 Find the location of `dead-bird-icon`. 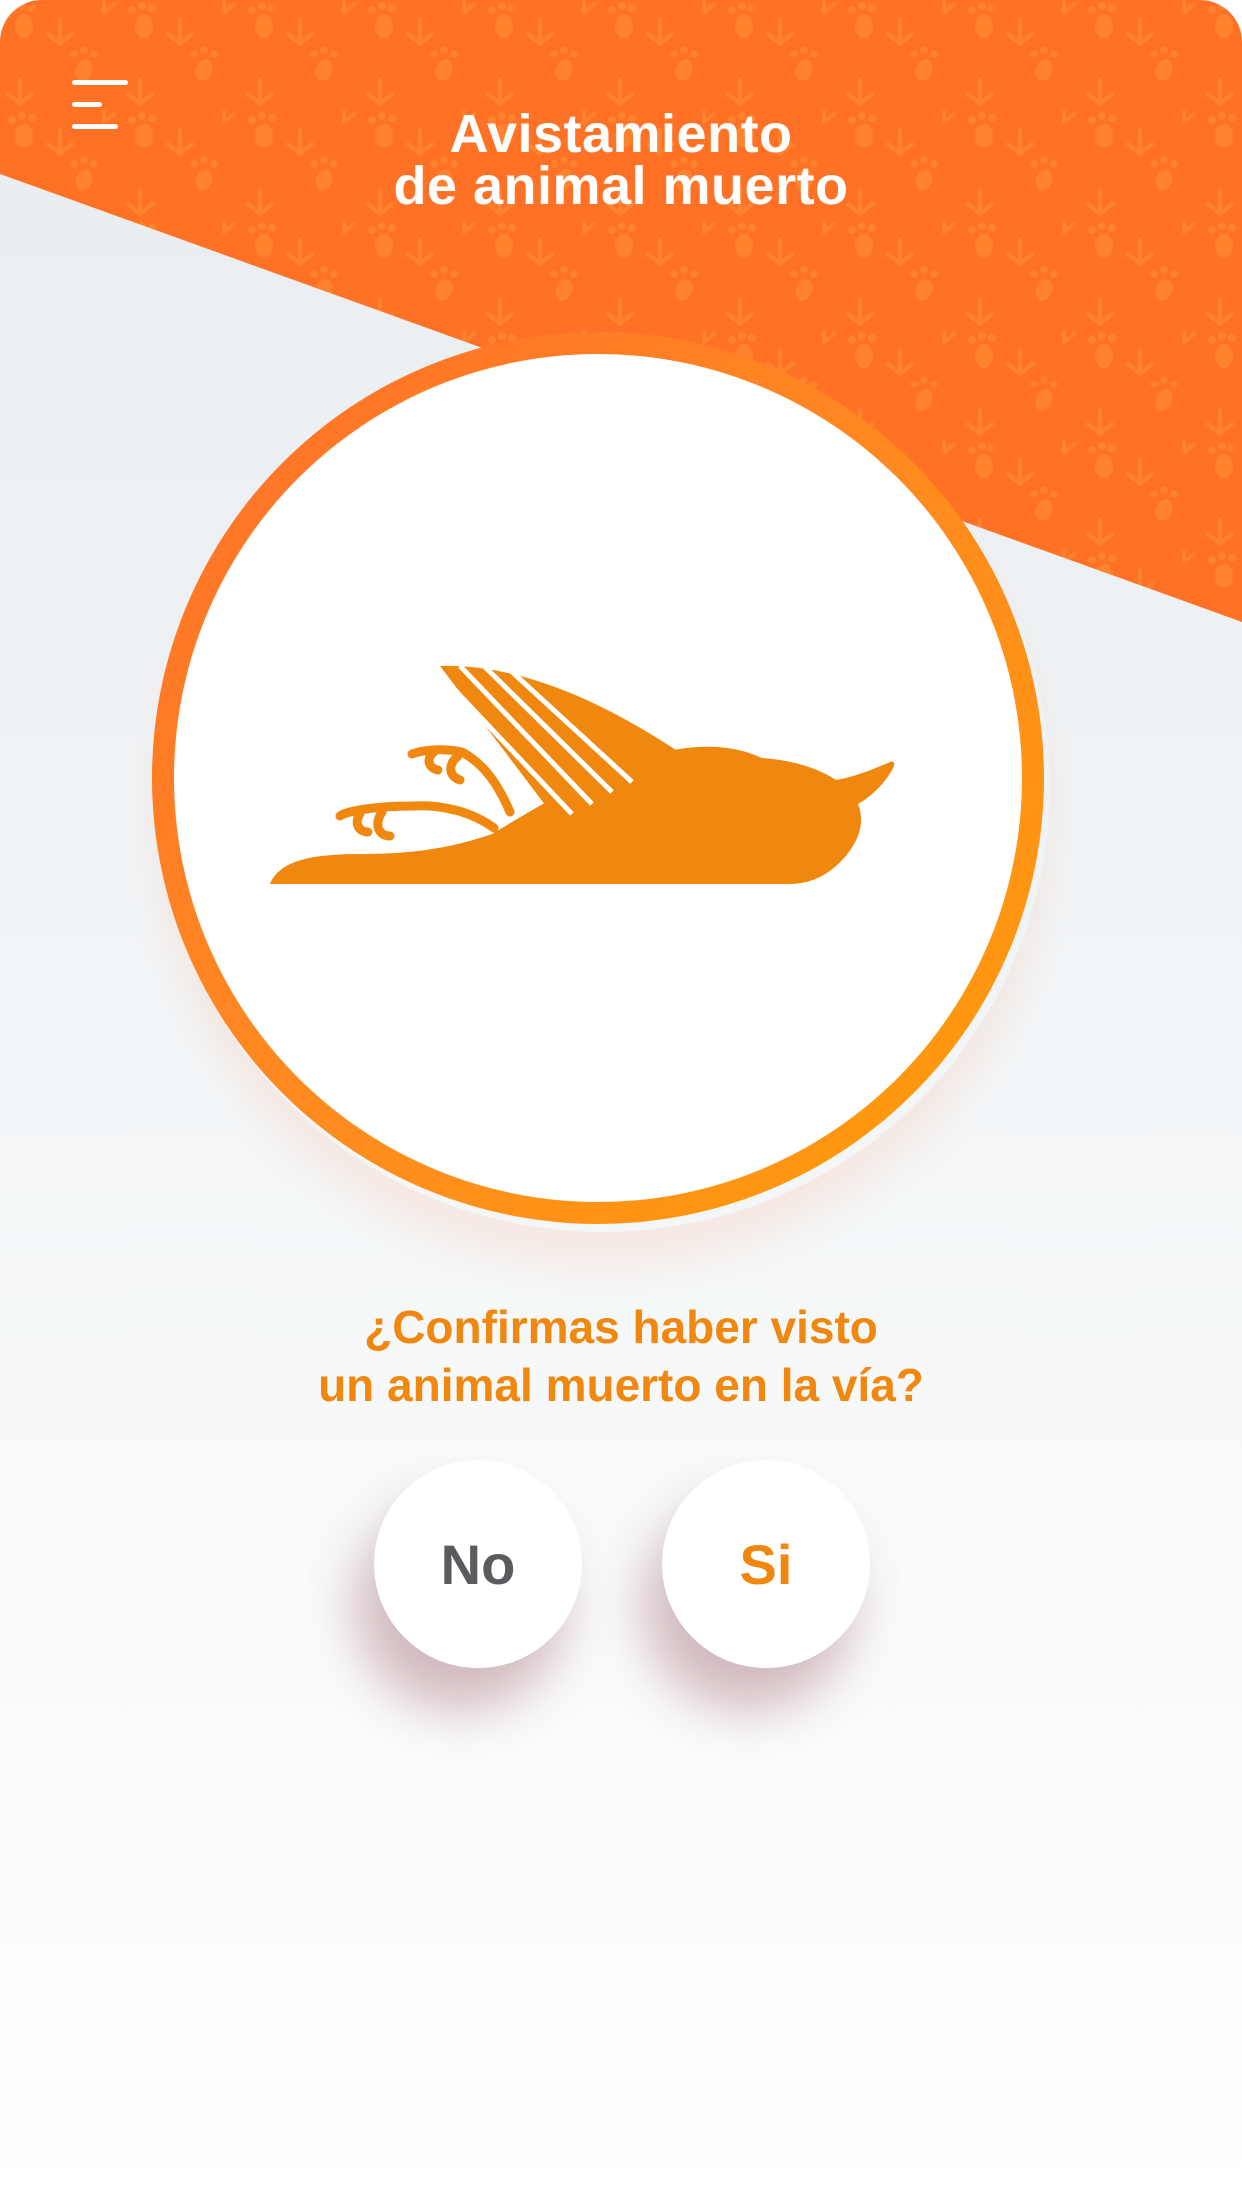

dead-bird-icon is located at coordinates (582, 777).